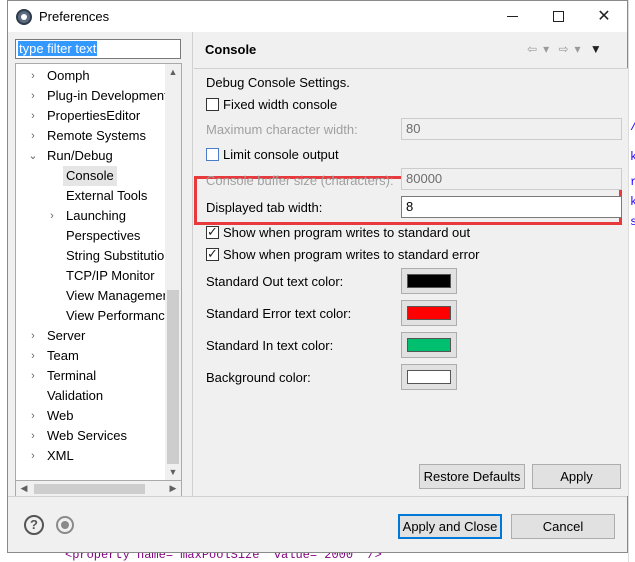 The image size is (635, 562). I want to click on tree-item: › Server, so click(91, 336).